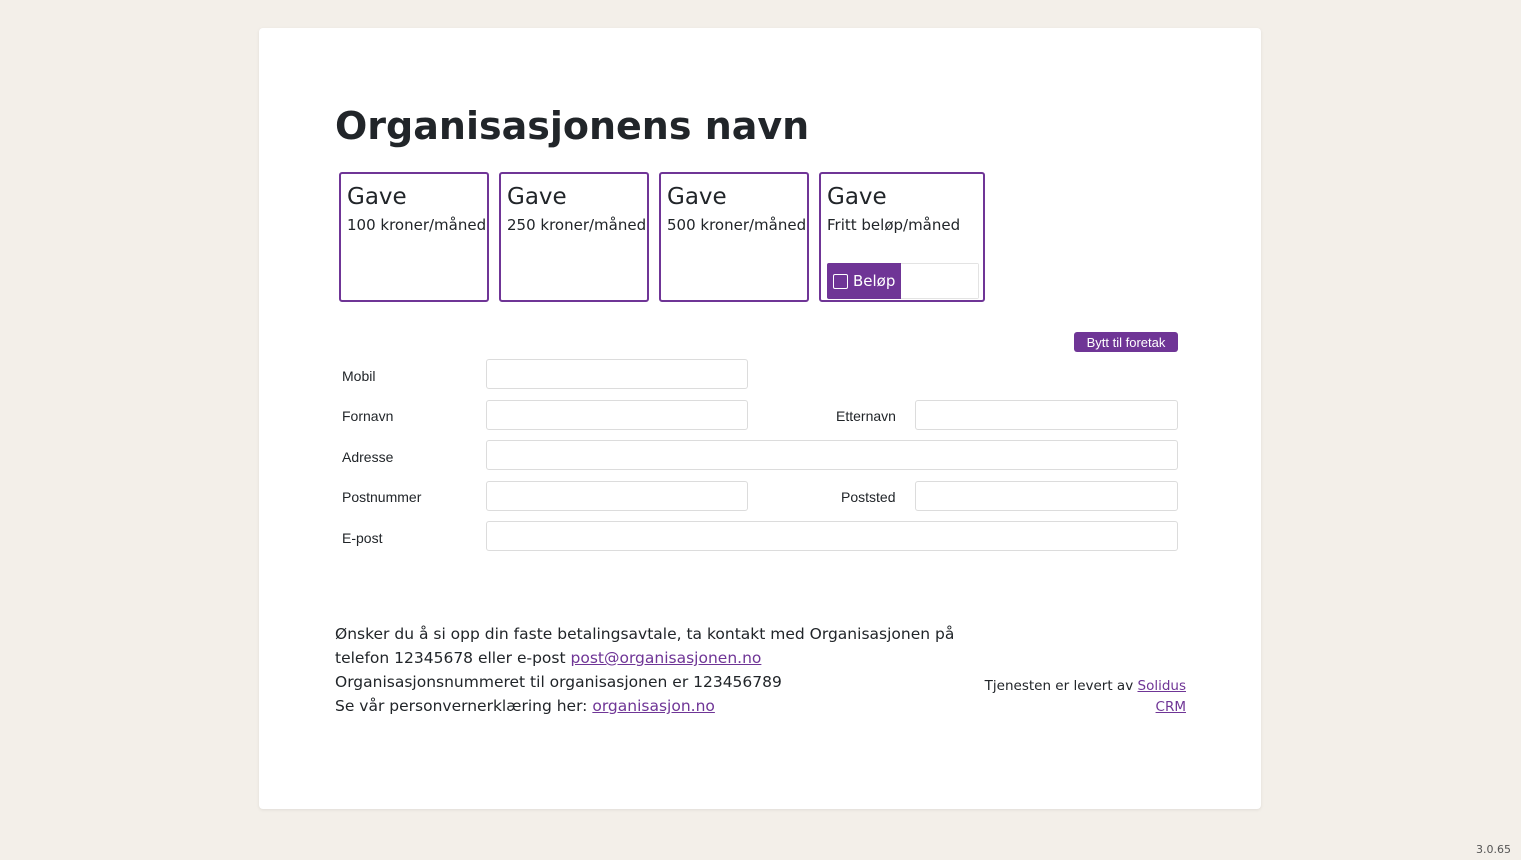 The height and width of the screenshot is (860, 1521). What do you see at coordinates (368, 457) in the screenshot?
I see `address-label: Adresse` at bounding box center [368, 457].